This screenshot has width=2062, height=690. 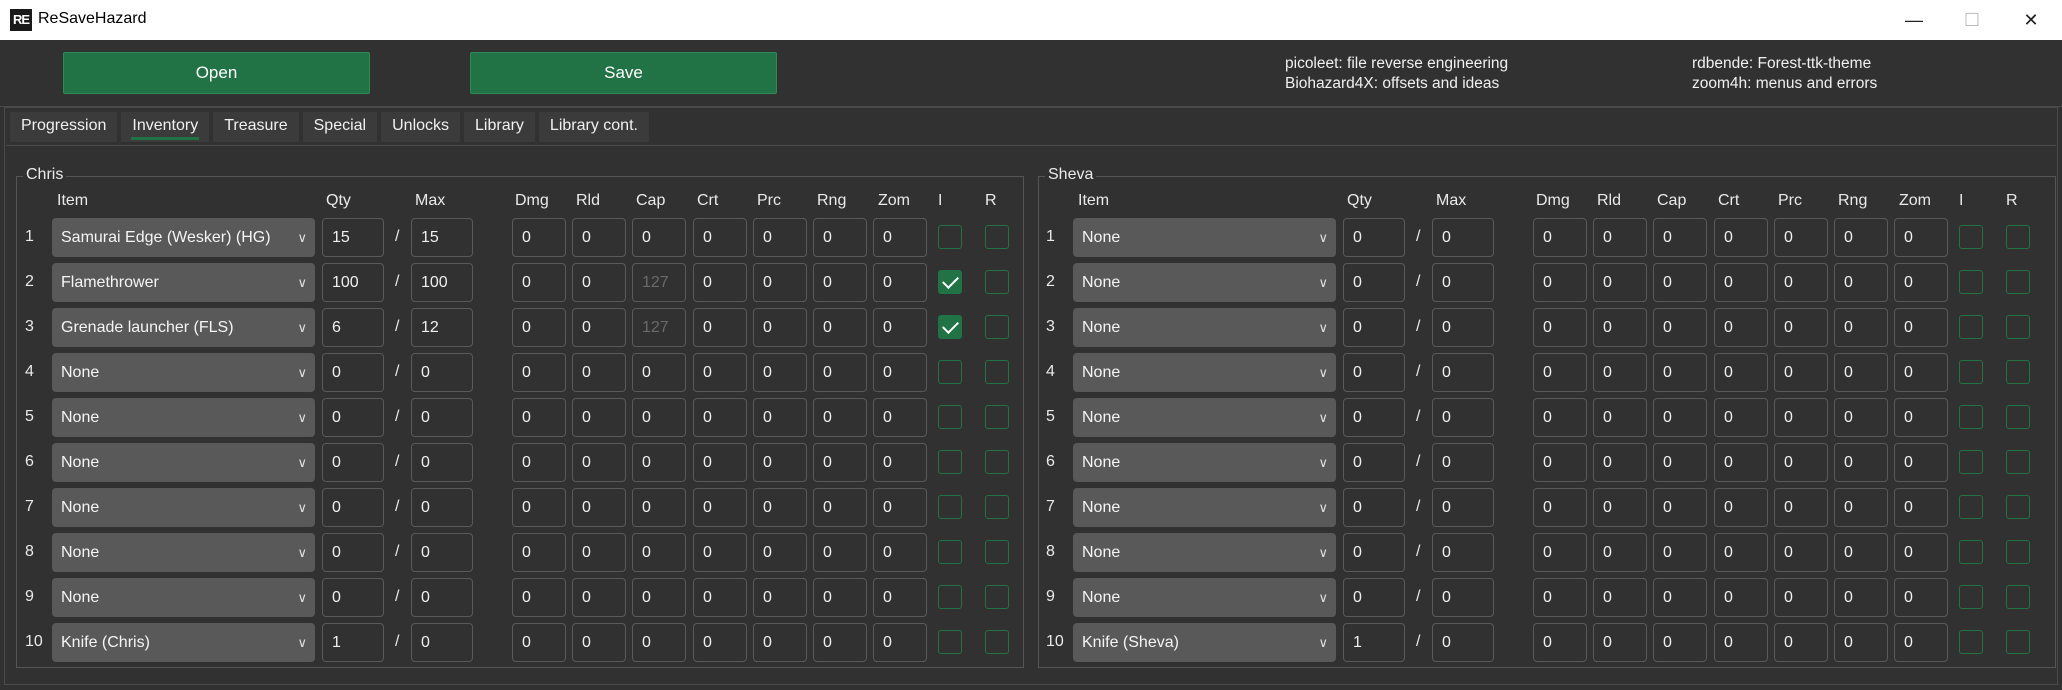 I want to click on item-select: Samurai Edge (Wesker) (HG) ∨, so click(x=183, y=237).